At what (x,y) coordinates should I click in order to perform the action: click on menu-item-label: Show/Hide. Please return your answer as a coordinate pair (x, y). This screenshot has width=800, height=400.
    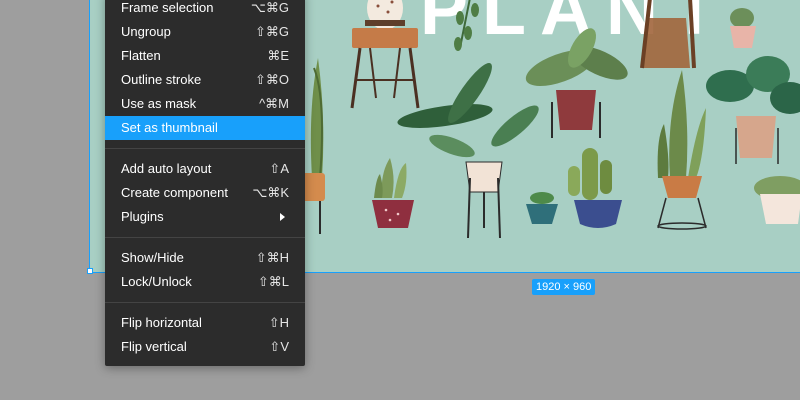
    Looking at the image, I should click on (152, 257).